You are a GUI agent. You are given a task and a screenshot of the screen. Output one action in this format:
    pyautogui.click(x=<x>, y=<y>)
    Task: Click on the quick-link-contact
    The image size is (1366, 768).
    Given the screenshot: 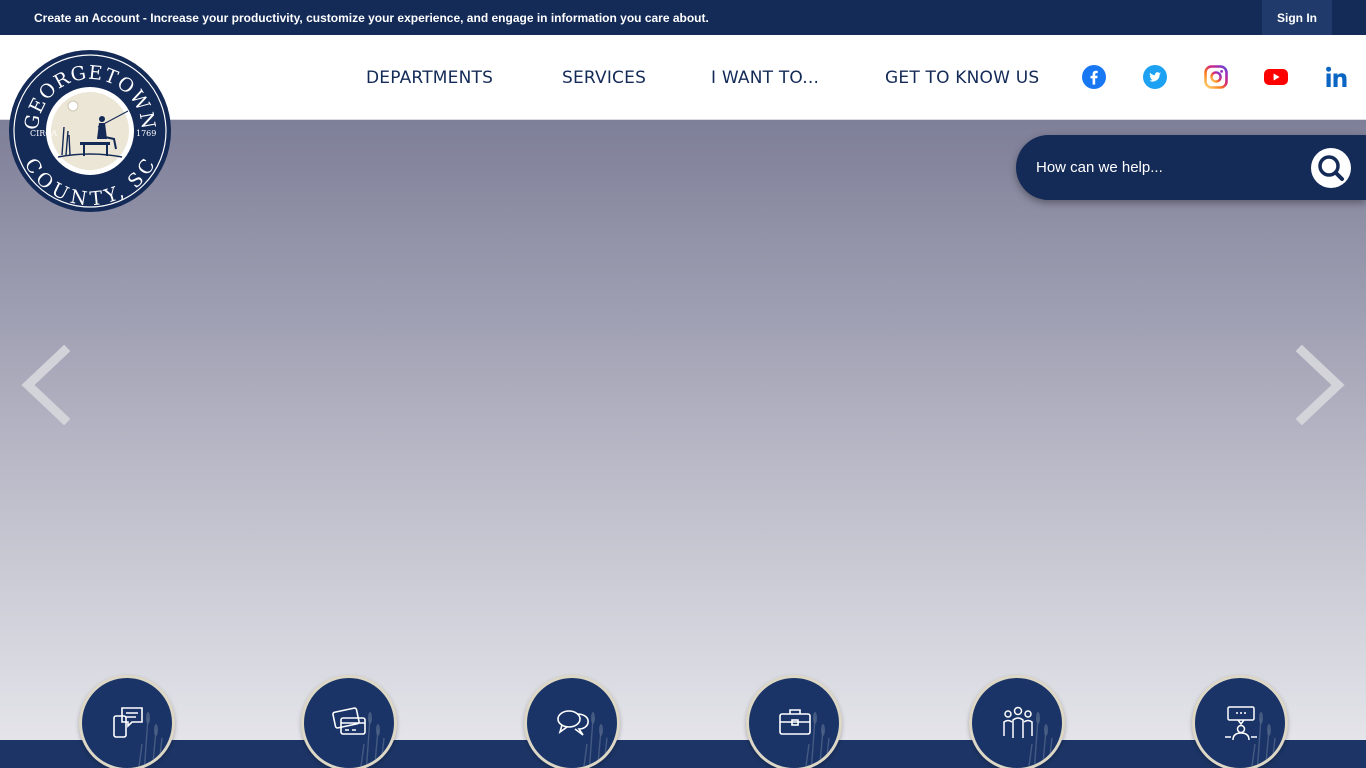 What is the action you would take?
    pyautogui.click(x=127, y=721)
    